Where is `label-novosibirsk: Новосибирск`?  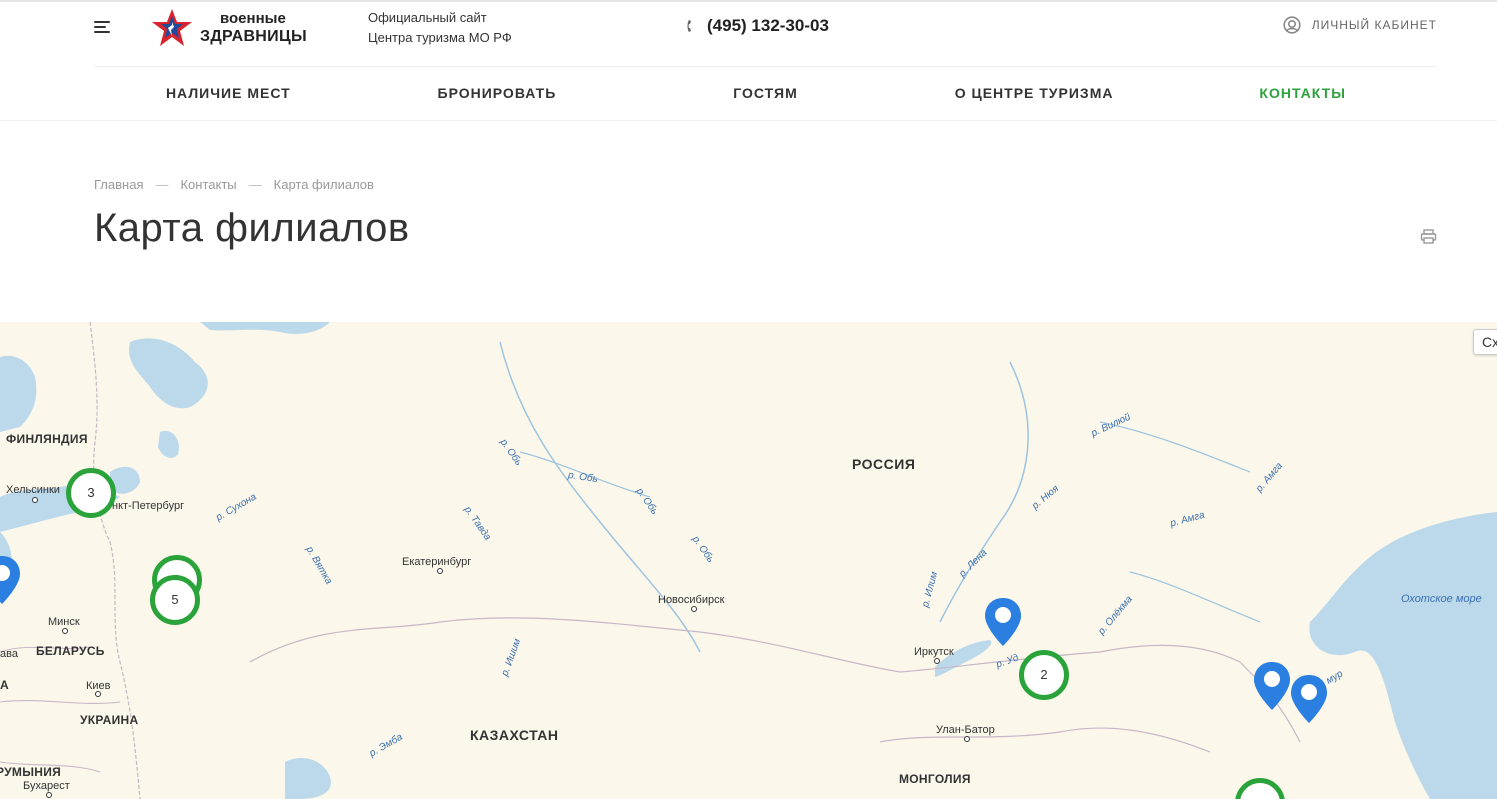
label-novosibirsk: Новосибирск is located at coordinates (691, 600).